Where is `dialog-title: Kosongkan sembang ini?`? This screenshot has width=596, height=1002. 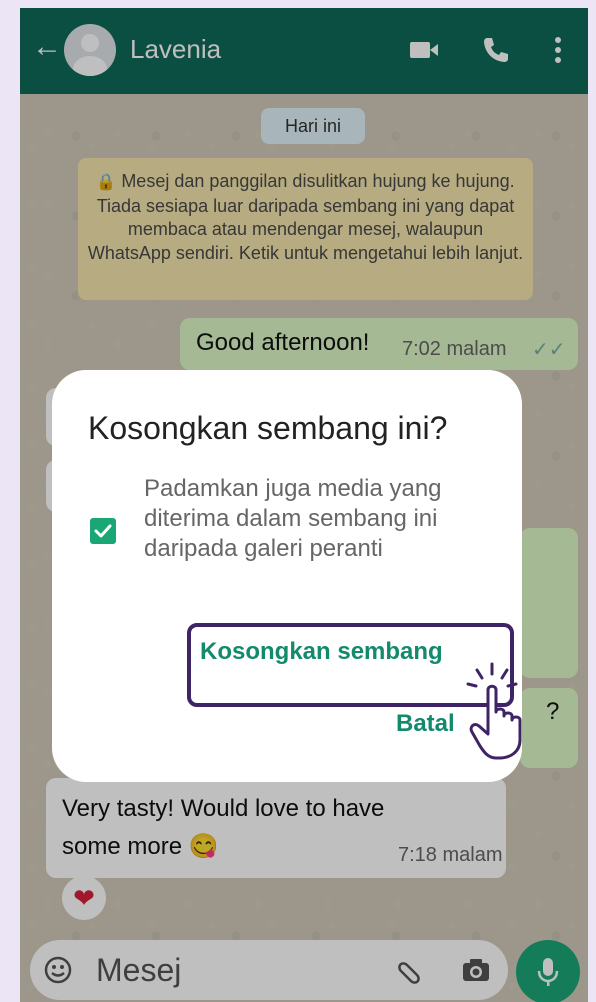
dialog-title: Kosongkan sembang ini? is located at coordinates (268, 428).